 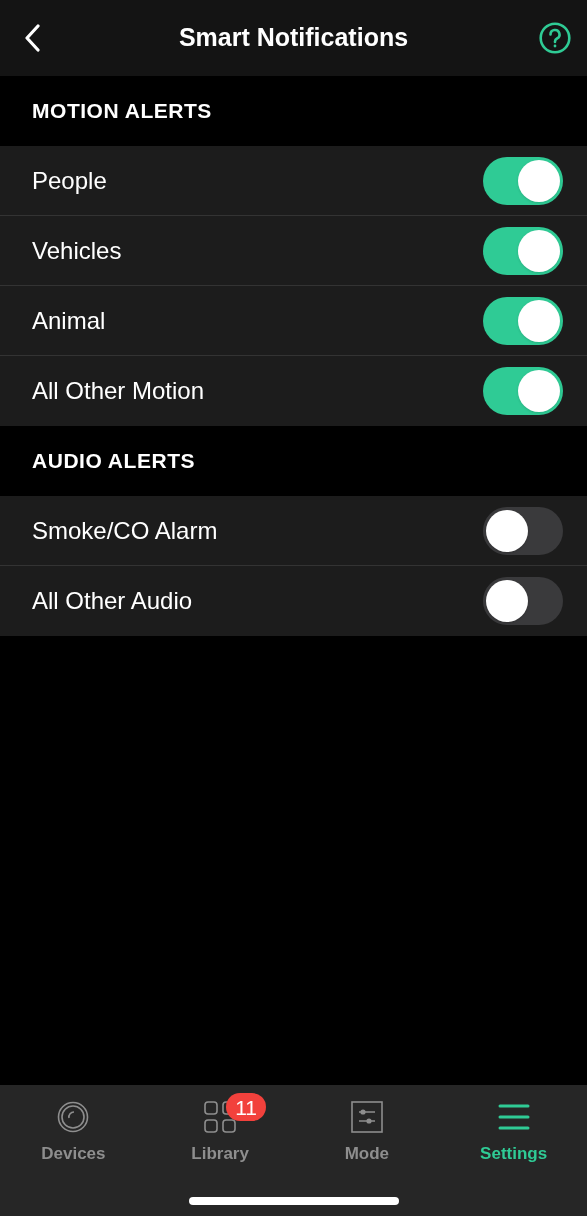 I want to click on section-header: AUDIO ALERTS, so click(x=114, y=461).